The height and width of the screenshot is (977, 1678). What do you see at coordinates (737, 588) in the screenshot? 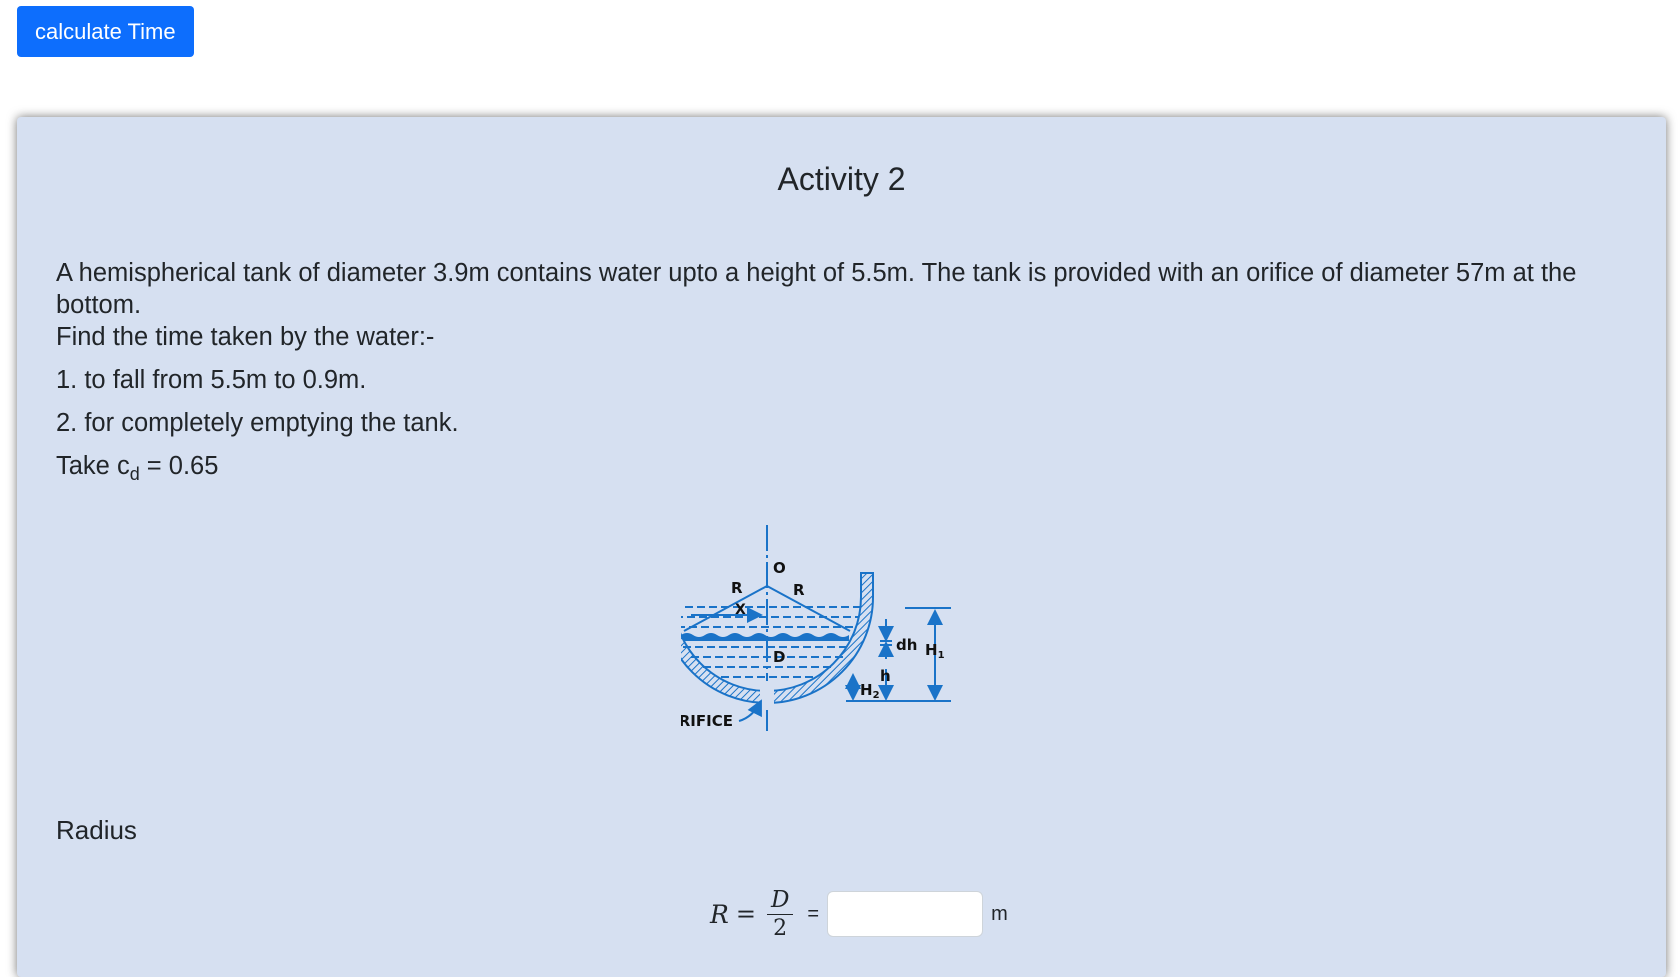
I see `label-r-left: R` at bounding box center [737, 588].